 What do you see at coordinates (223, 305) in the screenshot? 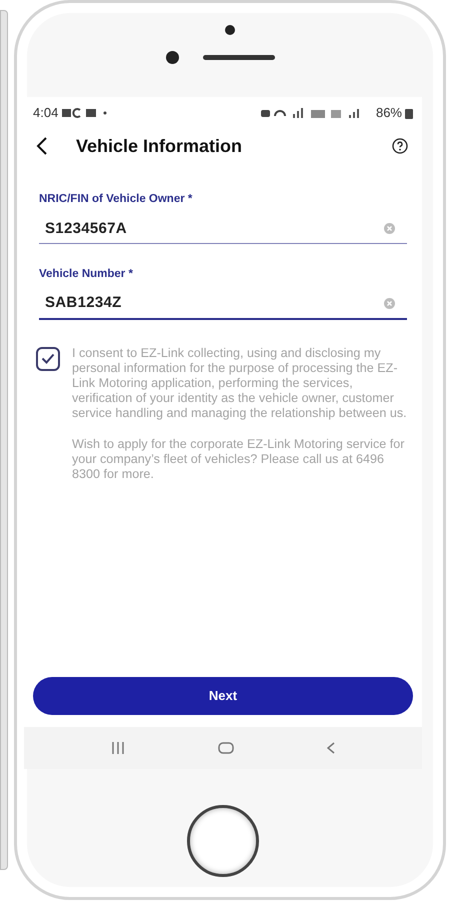
I see `input-field: SAB1234Z` at bounding box center [223, 305].